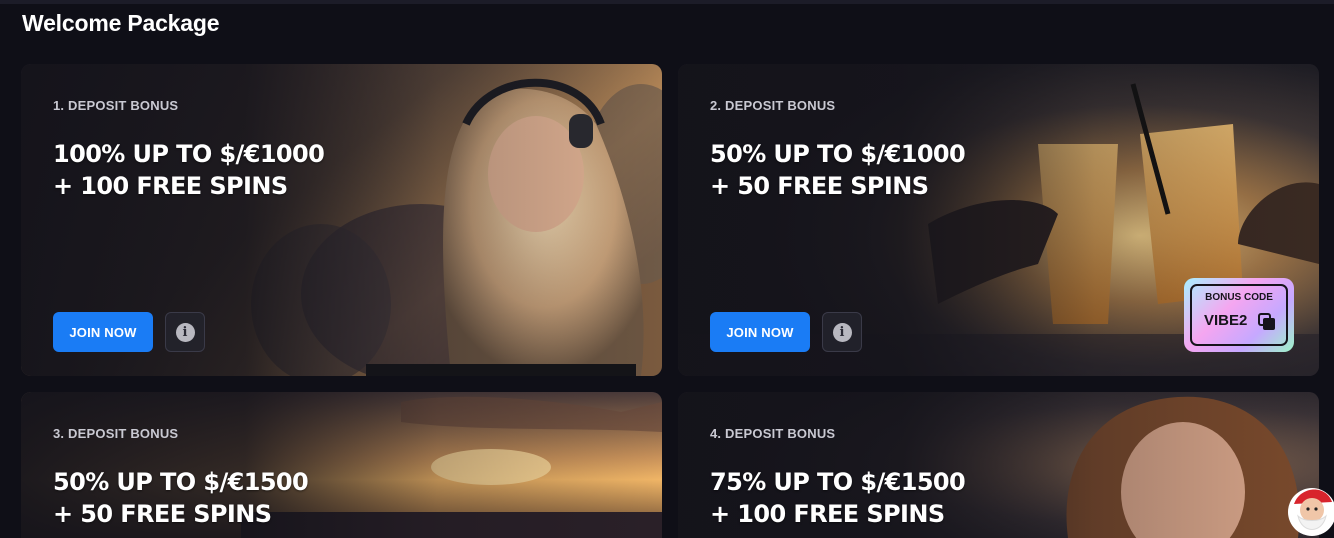 Image resolution: width=1334 pixels, height=538 pixels. I want to click on copy-icon, so click(1267, 322).